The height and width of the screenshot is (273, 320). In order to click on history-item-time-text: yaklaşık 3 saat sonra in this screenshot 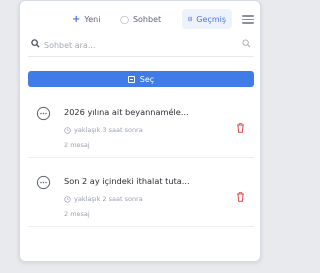, I will do `click(108, 130)`.